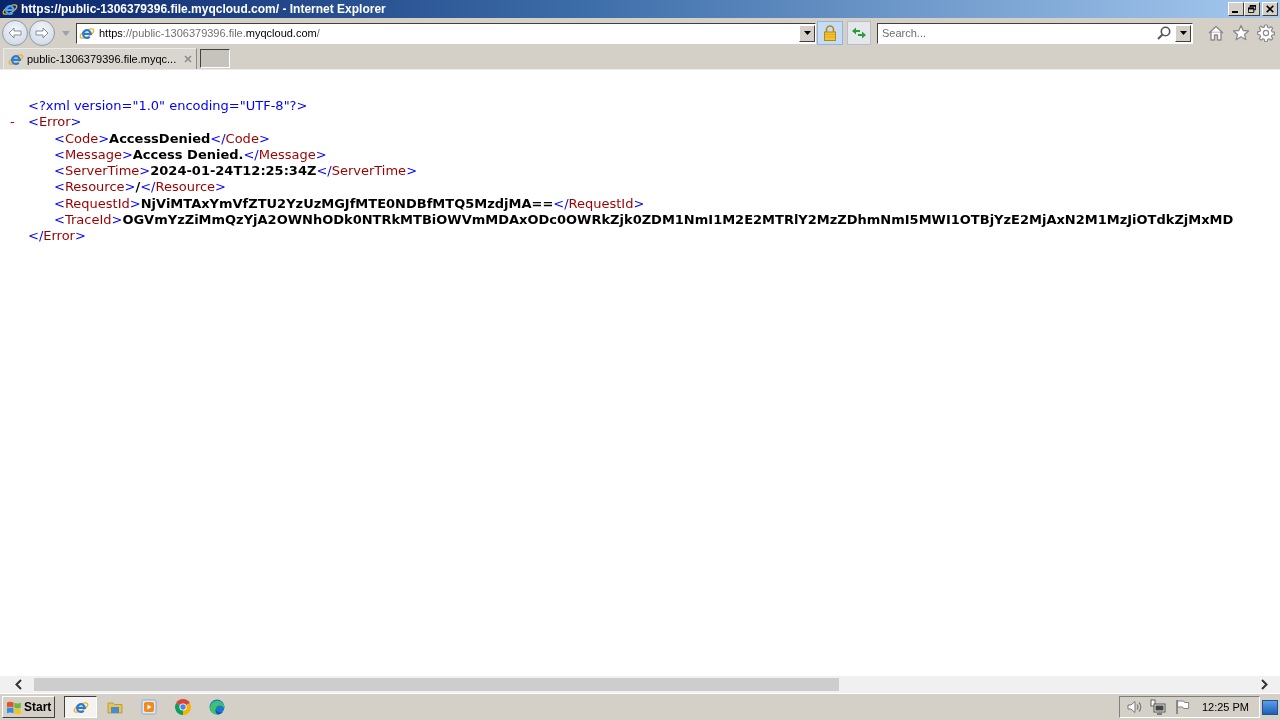 This screenshot has height=720, width=1280. Describe the element at coordinates (114, 707) in the screenshot. I see `folder-icon` at that location.